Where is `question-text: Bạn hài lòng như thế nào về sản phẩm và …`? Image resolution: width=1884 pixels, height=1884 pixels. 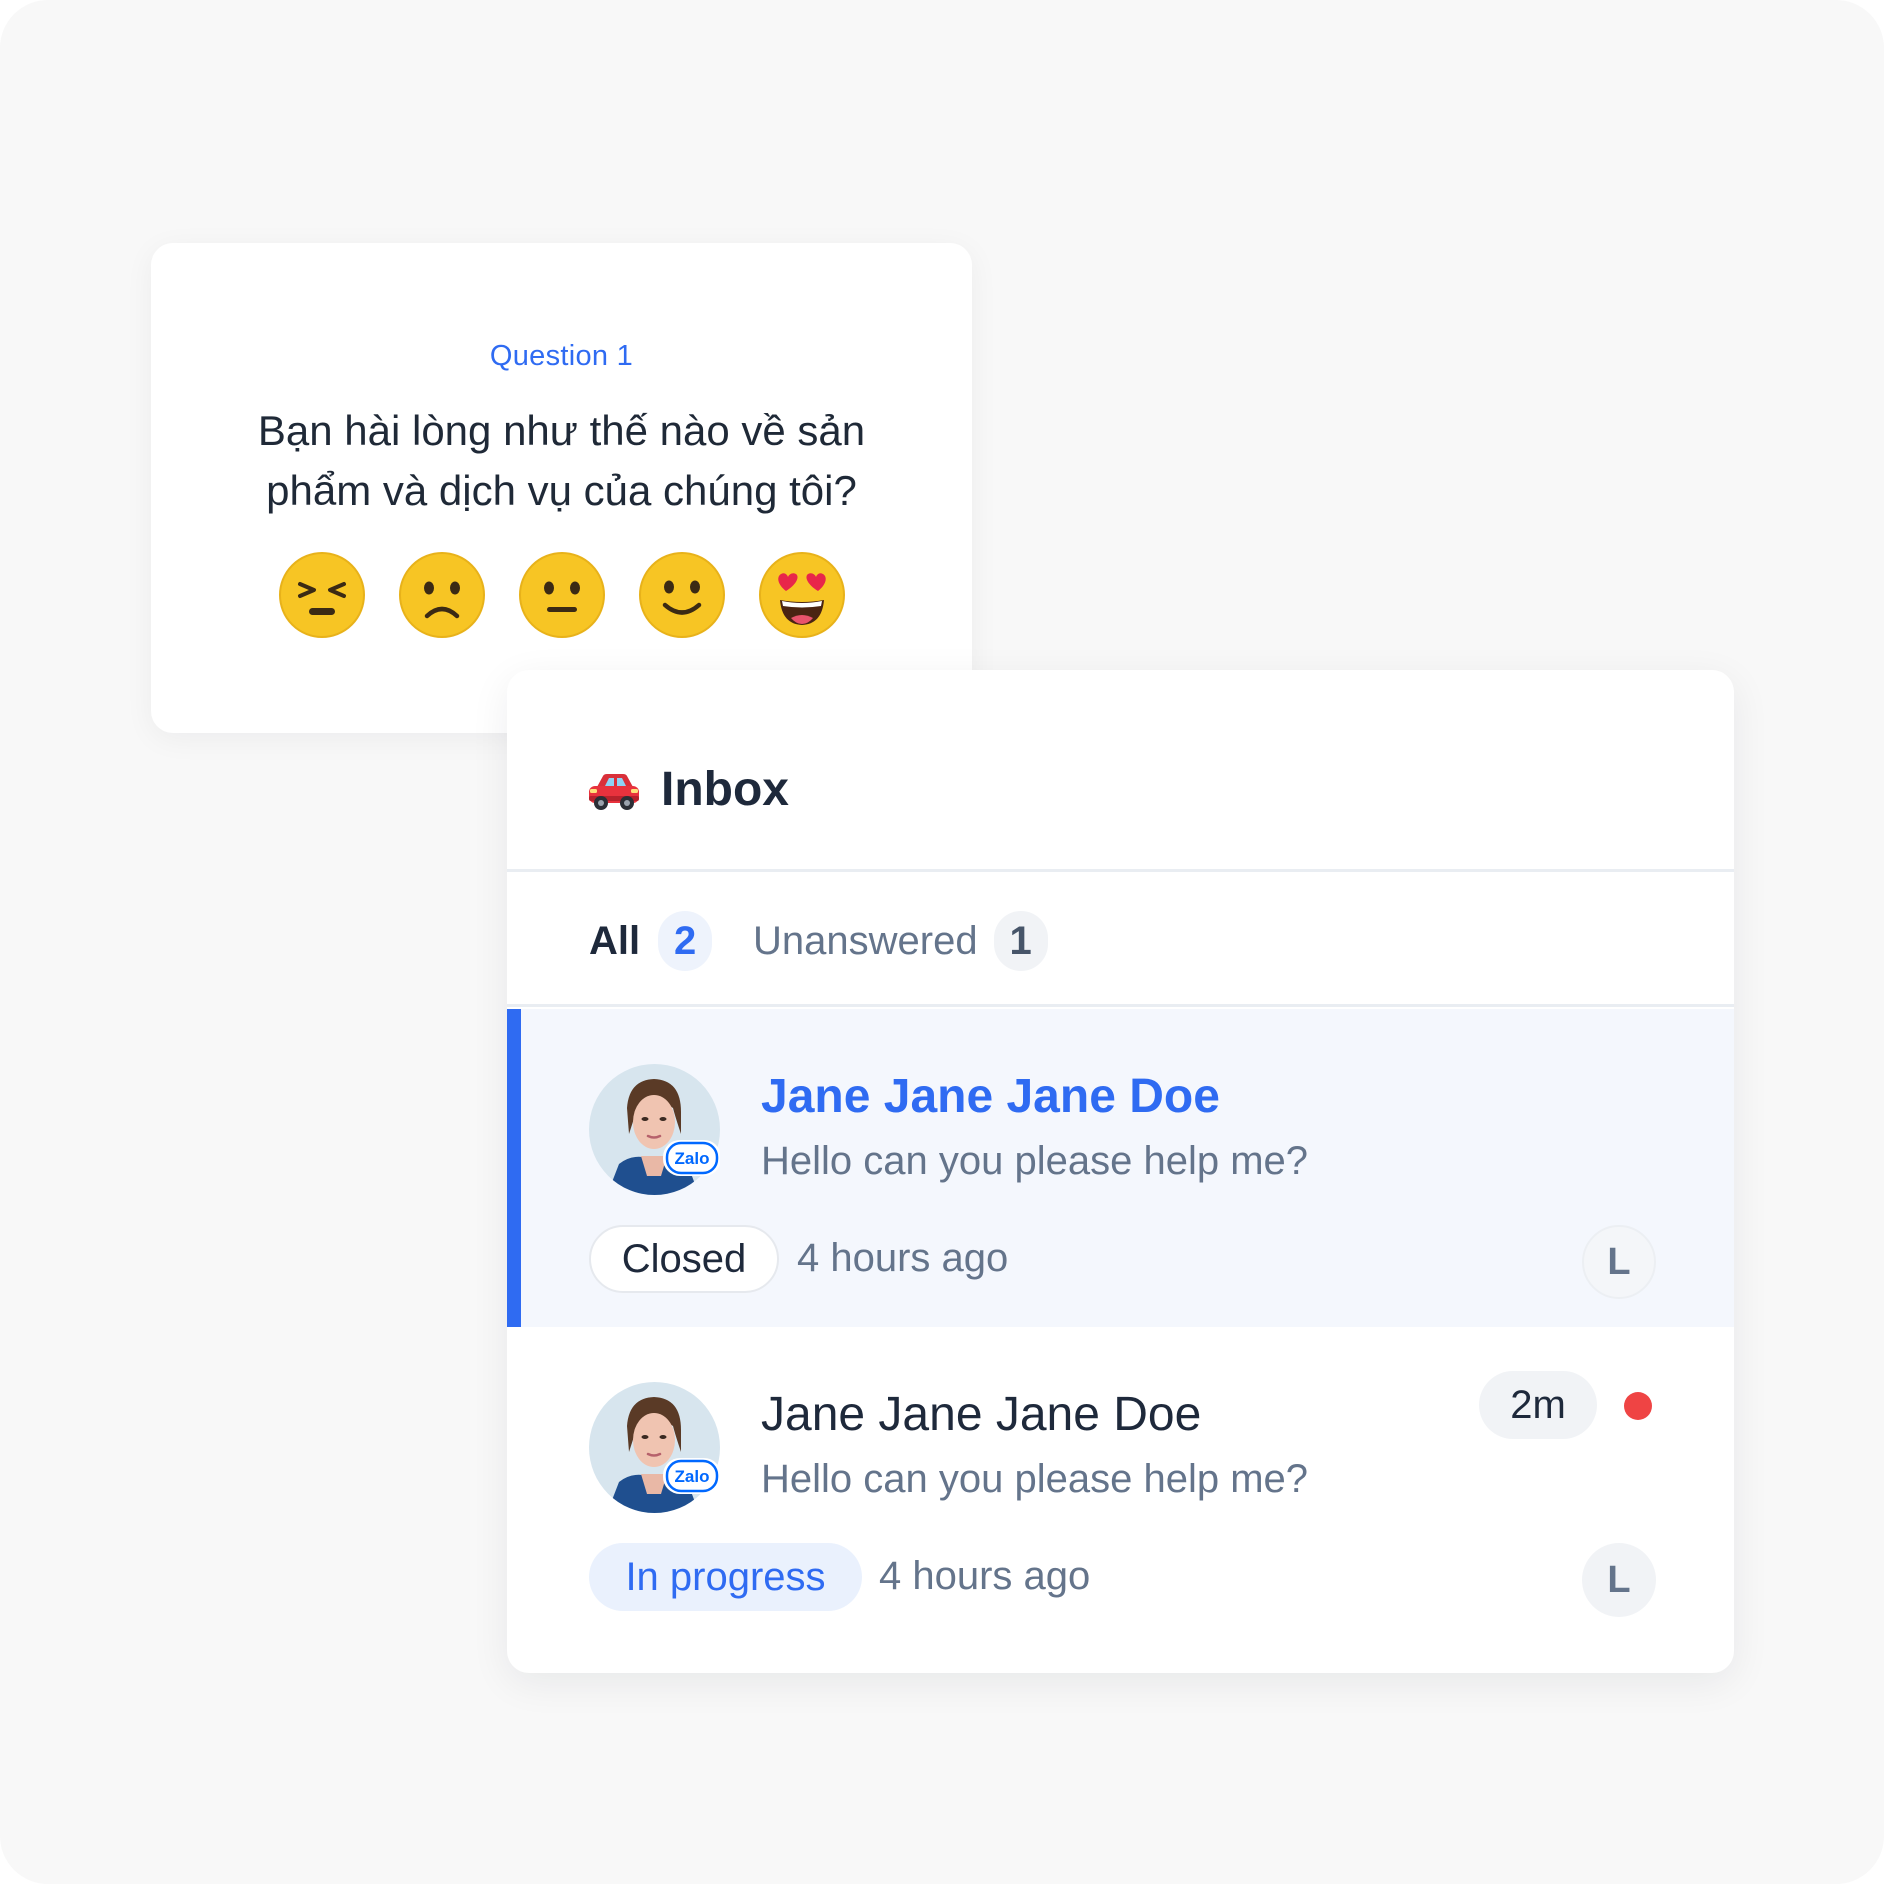 question-text: Bạn hài lòng như thế nào về sản phẩm và … is located at coordinates (561, 460).